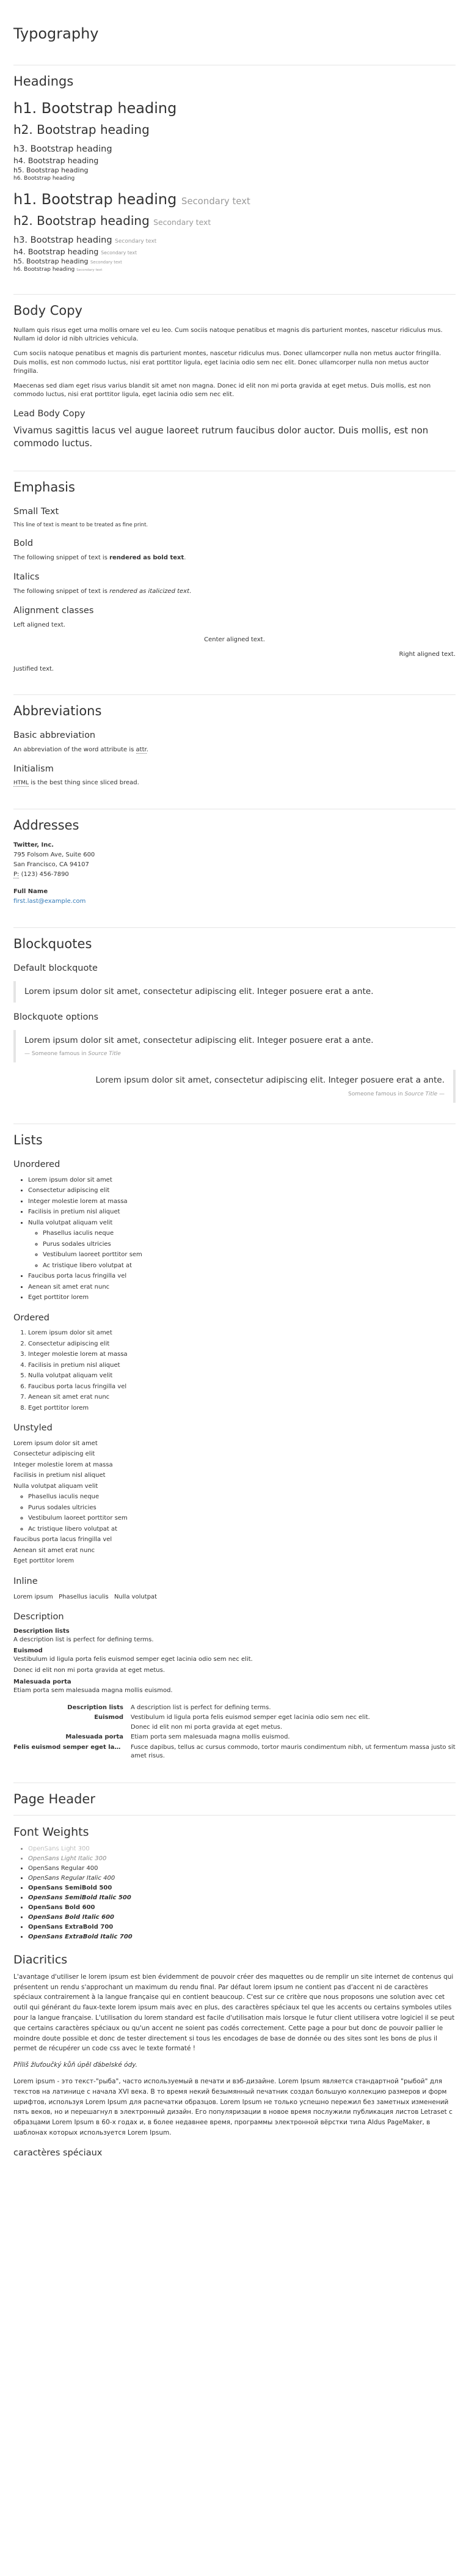 This screenshot has height=2576, width=469. Describe the element at coordinates (242, 1937) in the screenshot. I see `font-weight-item: OpenSans ExtraBold Italic 700` at that location.